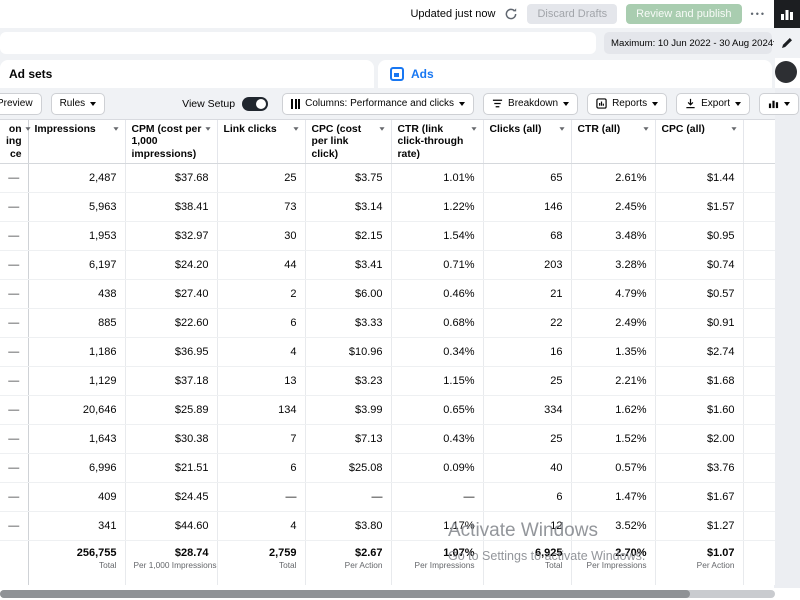 This screenshot has width=800, height=600. What do you see at coordinates (715, 103) in the screenshot?
I see `export-label: Export` at bounding box center [715, 103].